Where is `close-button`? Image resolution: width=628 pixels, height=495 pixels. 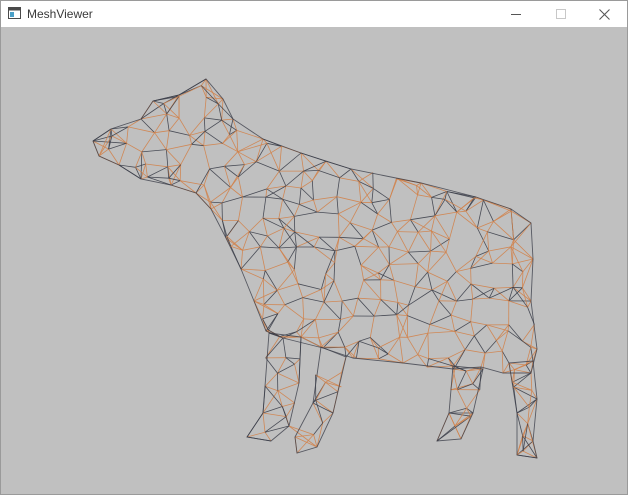
close-button is located at coordinates (604, 14).